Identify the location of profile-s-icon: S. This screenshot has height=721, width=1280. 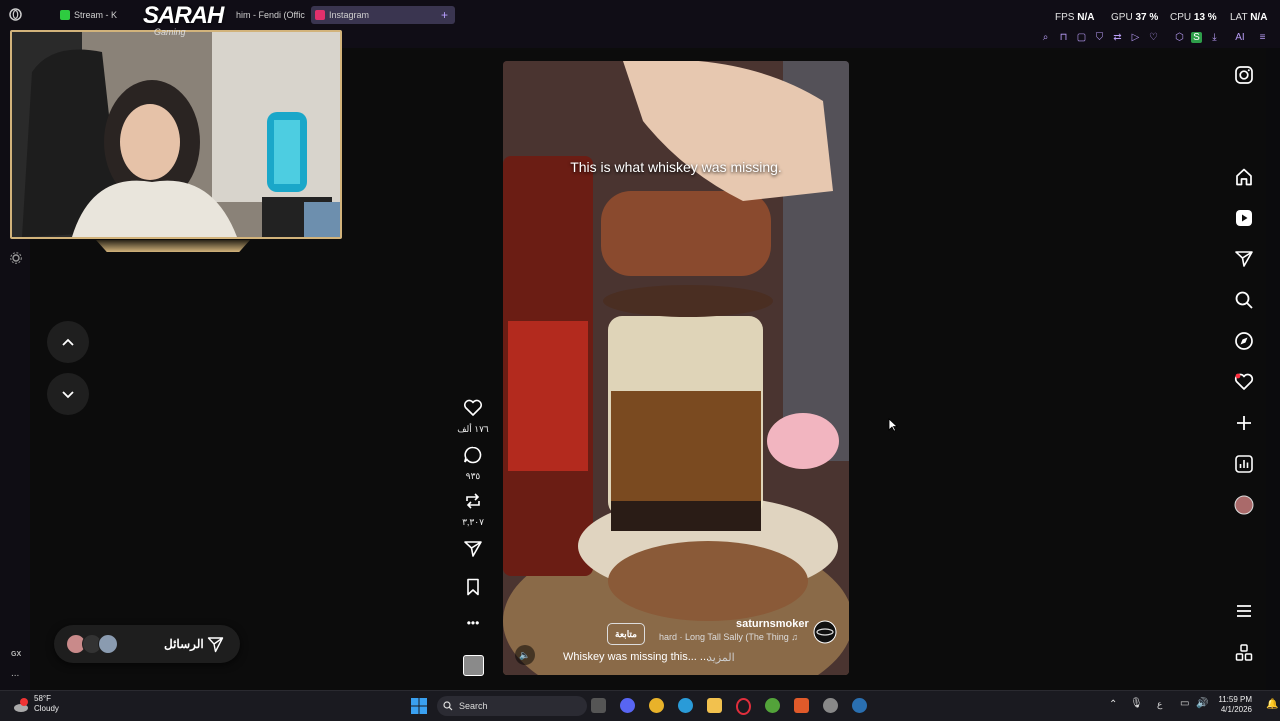
(1196, 37).